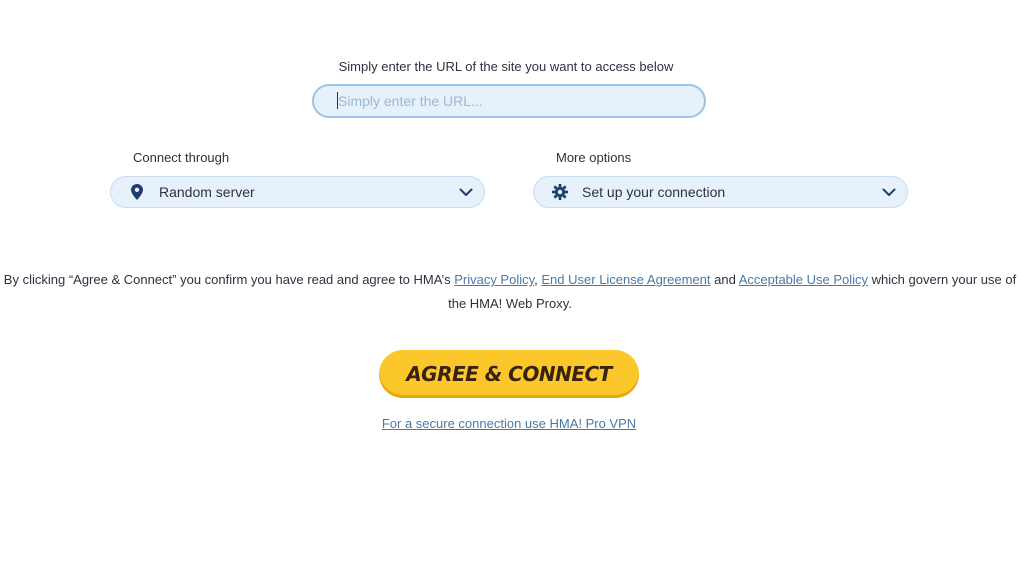  What do you see at coordinates (803, 279) in the screenshot?
I see `acceptable-use-policy-link: Acceptable Use Policy` at bounding box center [803, 279].